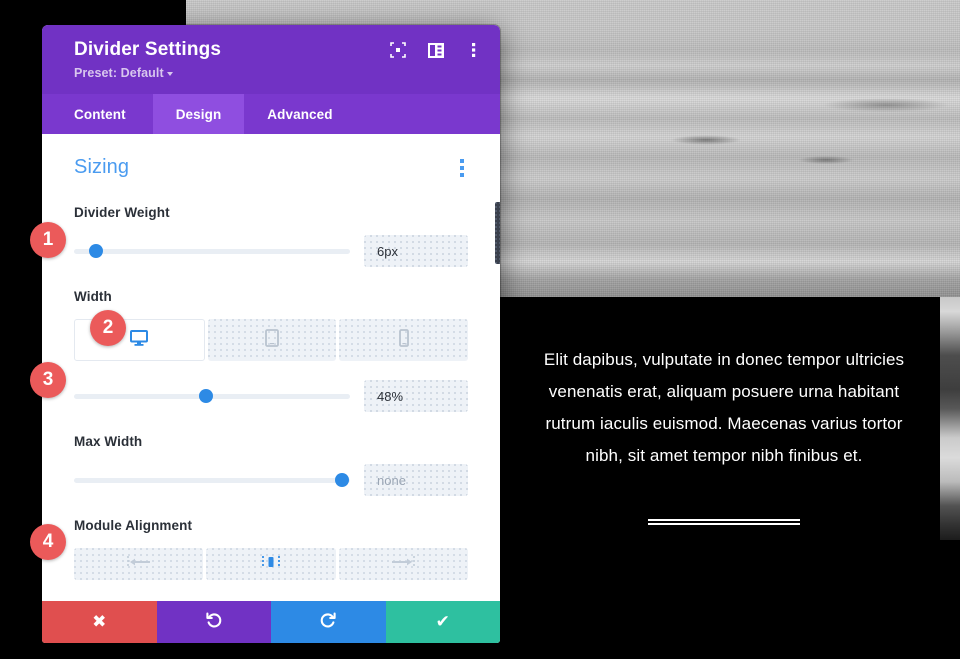 The width and height of the screenshot is (960, 659). I want to click on kebab-menu-icon, so click(474, 50).